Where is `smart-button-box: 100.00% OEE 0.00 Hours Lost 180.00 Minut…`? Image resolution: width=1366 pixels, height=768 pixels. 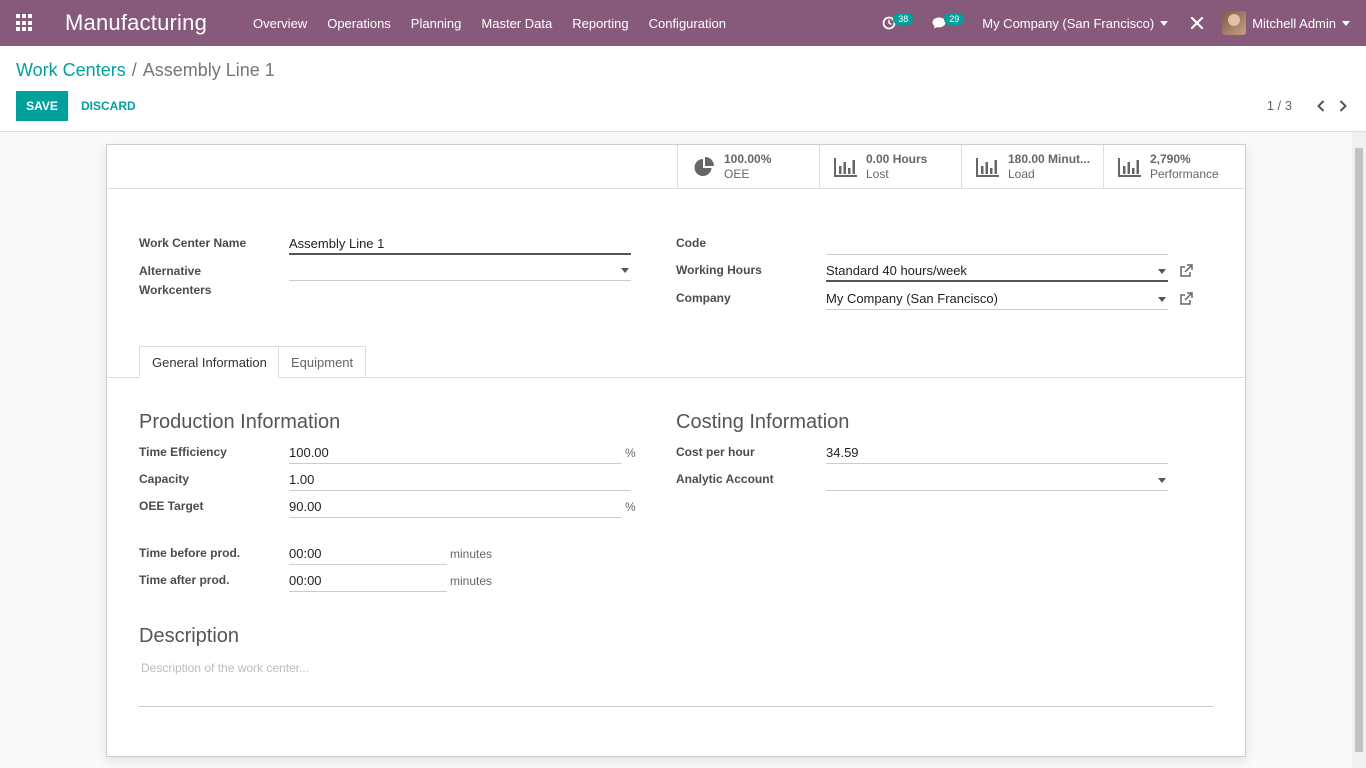
smart-button-box: 100.00% OEE 0.00 Hours Lost 180.00 Minut… is located at coordinates (676, 167).